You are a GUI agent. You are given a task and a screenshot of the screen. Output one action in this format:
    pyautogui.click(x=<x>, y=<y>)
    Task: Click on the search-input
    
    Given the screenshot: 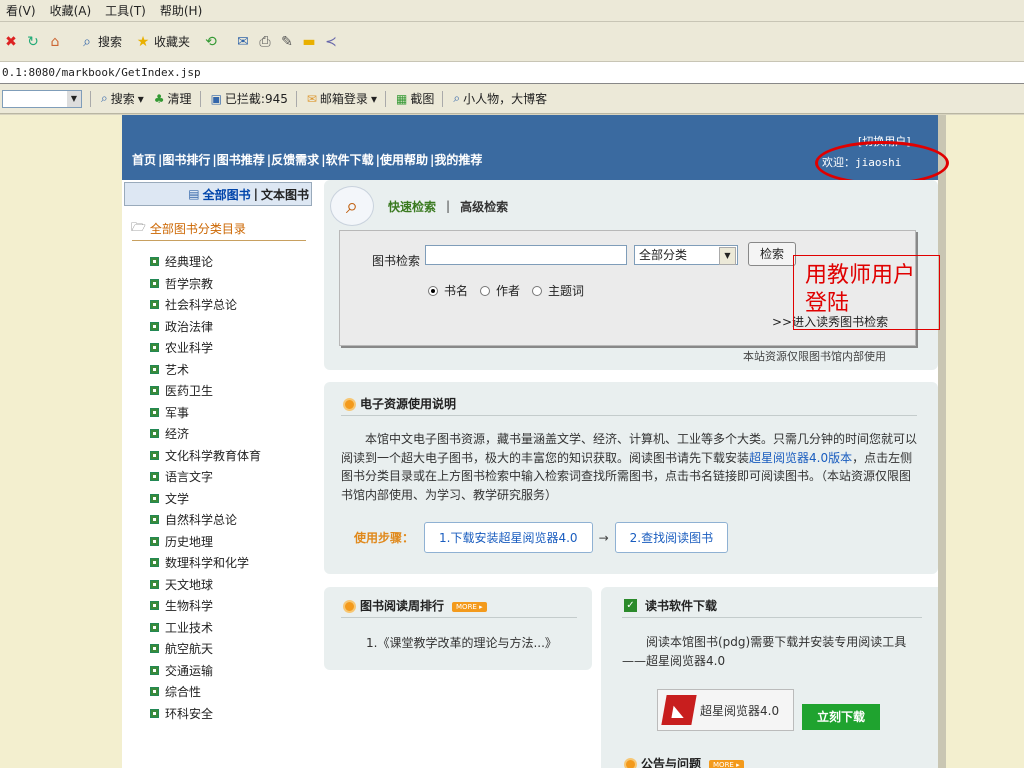 What is the action you would take?
    pyautogui.click(x=526, y=255)
    